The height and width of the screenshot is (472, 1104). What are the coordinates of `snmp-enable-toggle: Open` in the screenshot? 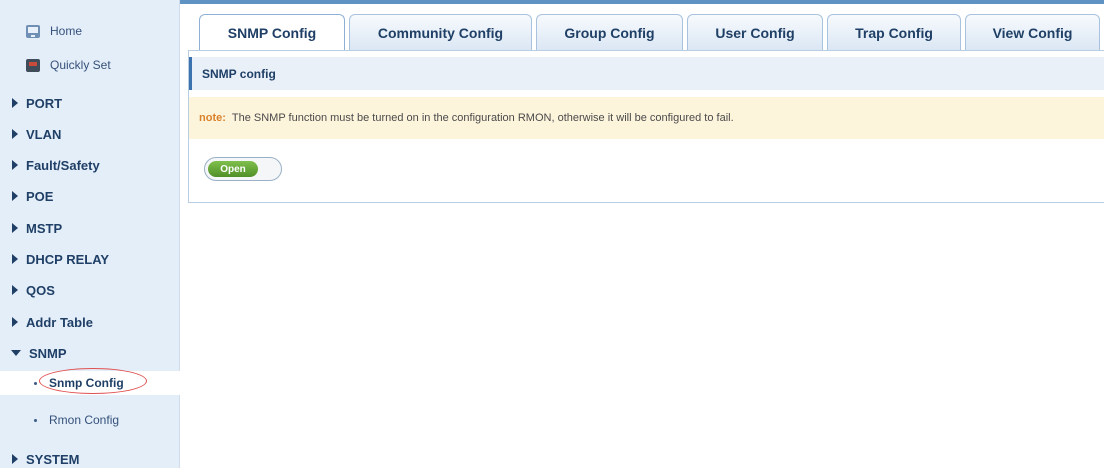 It's located at (243, 169).